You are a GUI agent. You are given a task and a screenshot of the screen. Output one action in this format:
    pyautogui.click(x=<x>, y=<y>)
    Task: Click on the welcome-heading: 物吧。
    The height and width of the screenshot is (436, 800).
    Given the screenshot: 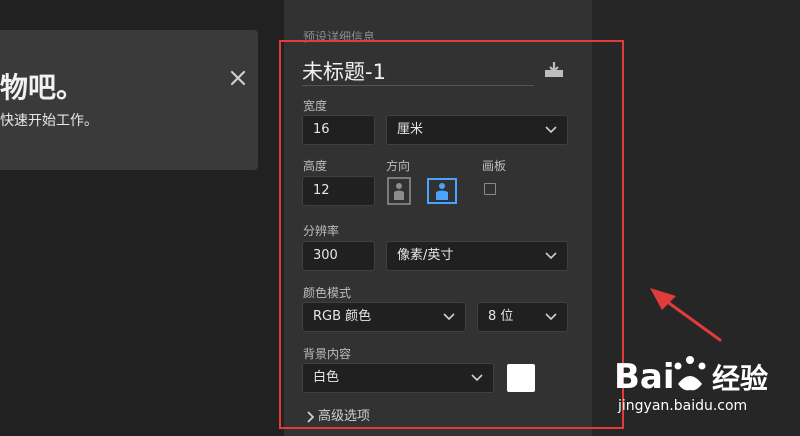 What is the action you would take?
    pyautogui.click(x=42, y=87)
    